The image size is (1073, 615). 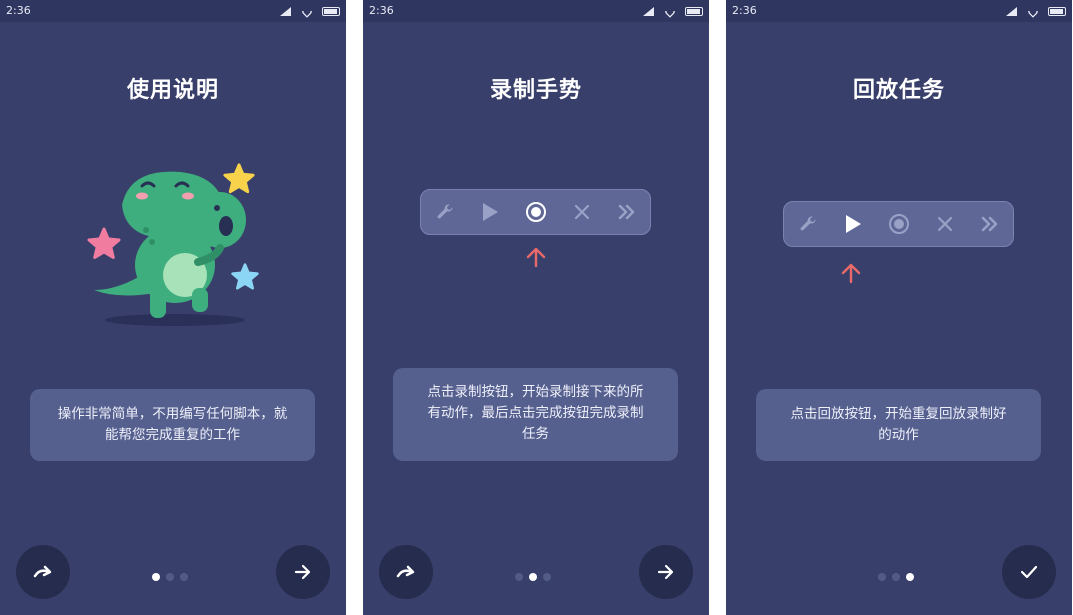 What do you see at coordinates (535, 392) in the screenshot?
I see `description-line: 点击录制按钮，开始录制接下来的所` at bounding box center [535, 392].